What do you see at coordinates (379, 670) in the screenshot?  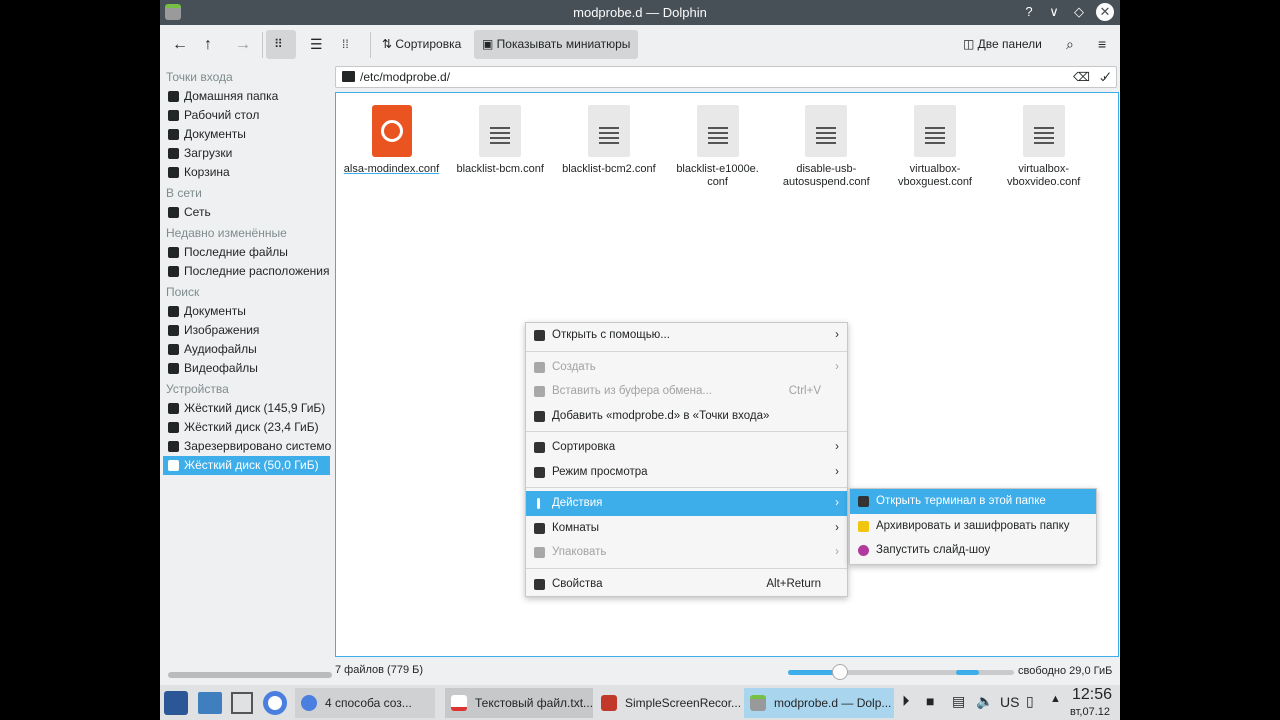 I see `status-count: 7 файлов (779 Б)` at bounding box center [379, 670].